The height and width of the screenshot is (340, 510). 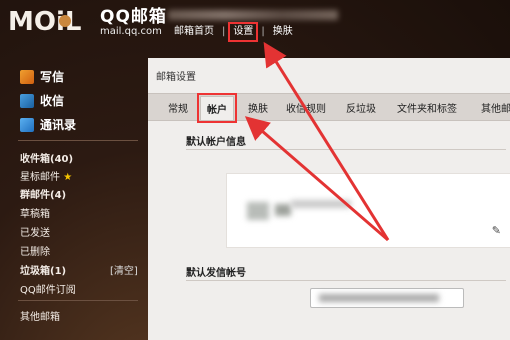 What do you see at coordinates (52, 21) in the screenshot?
I see `qq-mail-logo: MOiL` at bounding box center [52, 21].